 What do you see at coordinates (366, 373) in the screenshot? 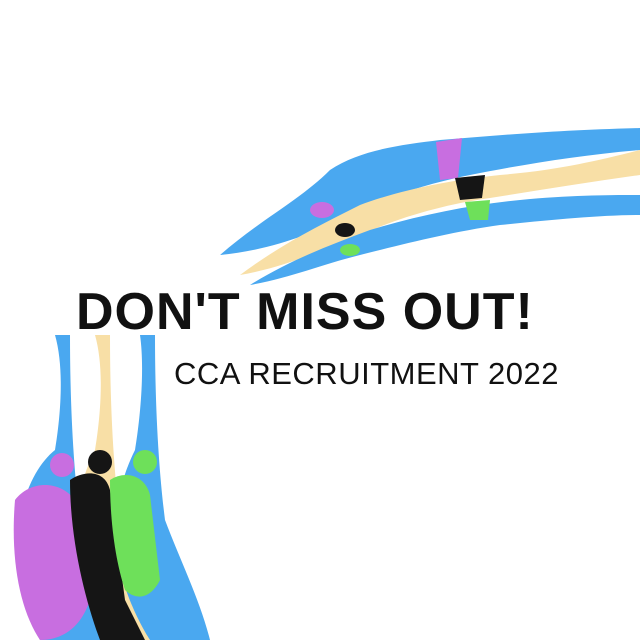
I see `subheadline: CCA RECRUITMENT 2022` at bounding box center [366, 373].